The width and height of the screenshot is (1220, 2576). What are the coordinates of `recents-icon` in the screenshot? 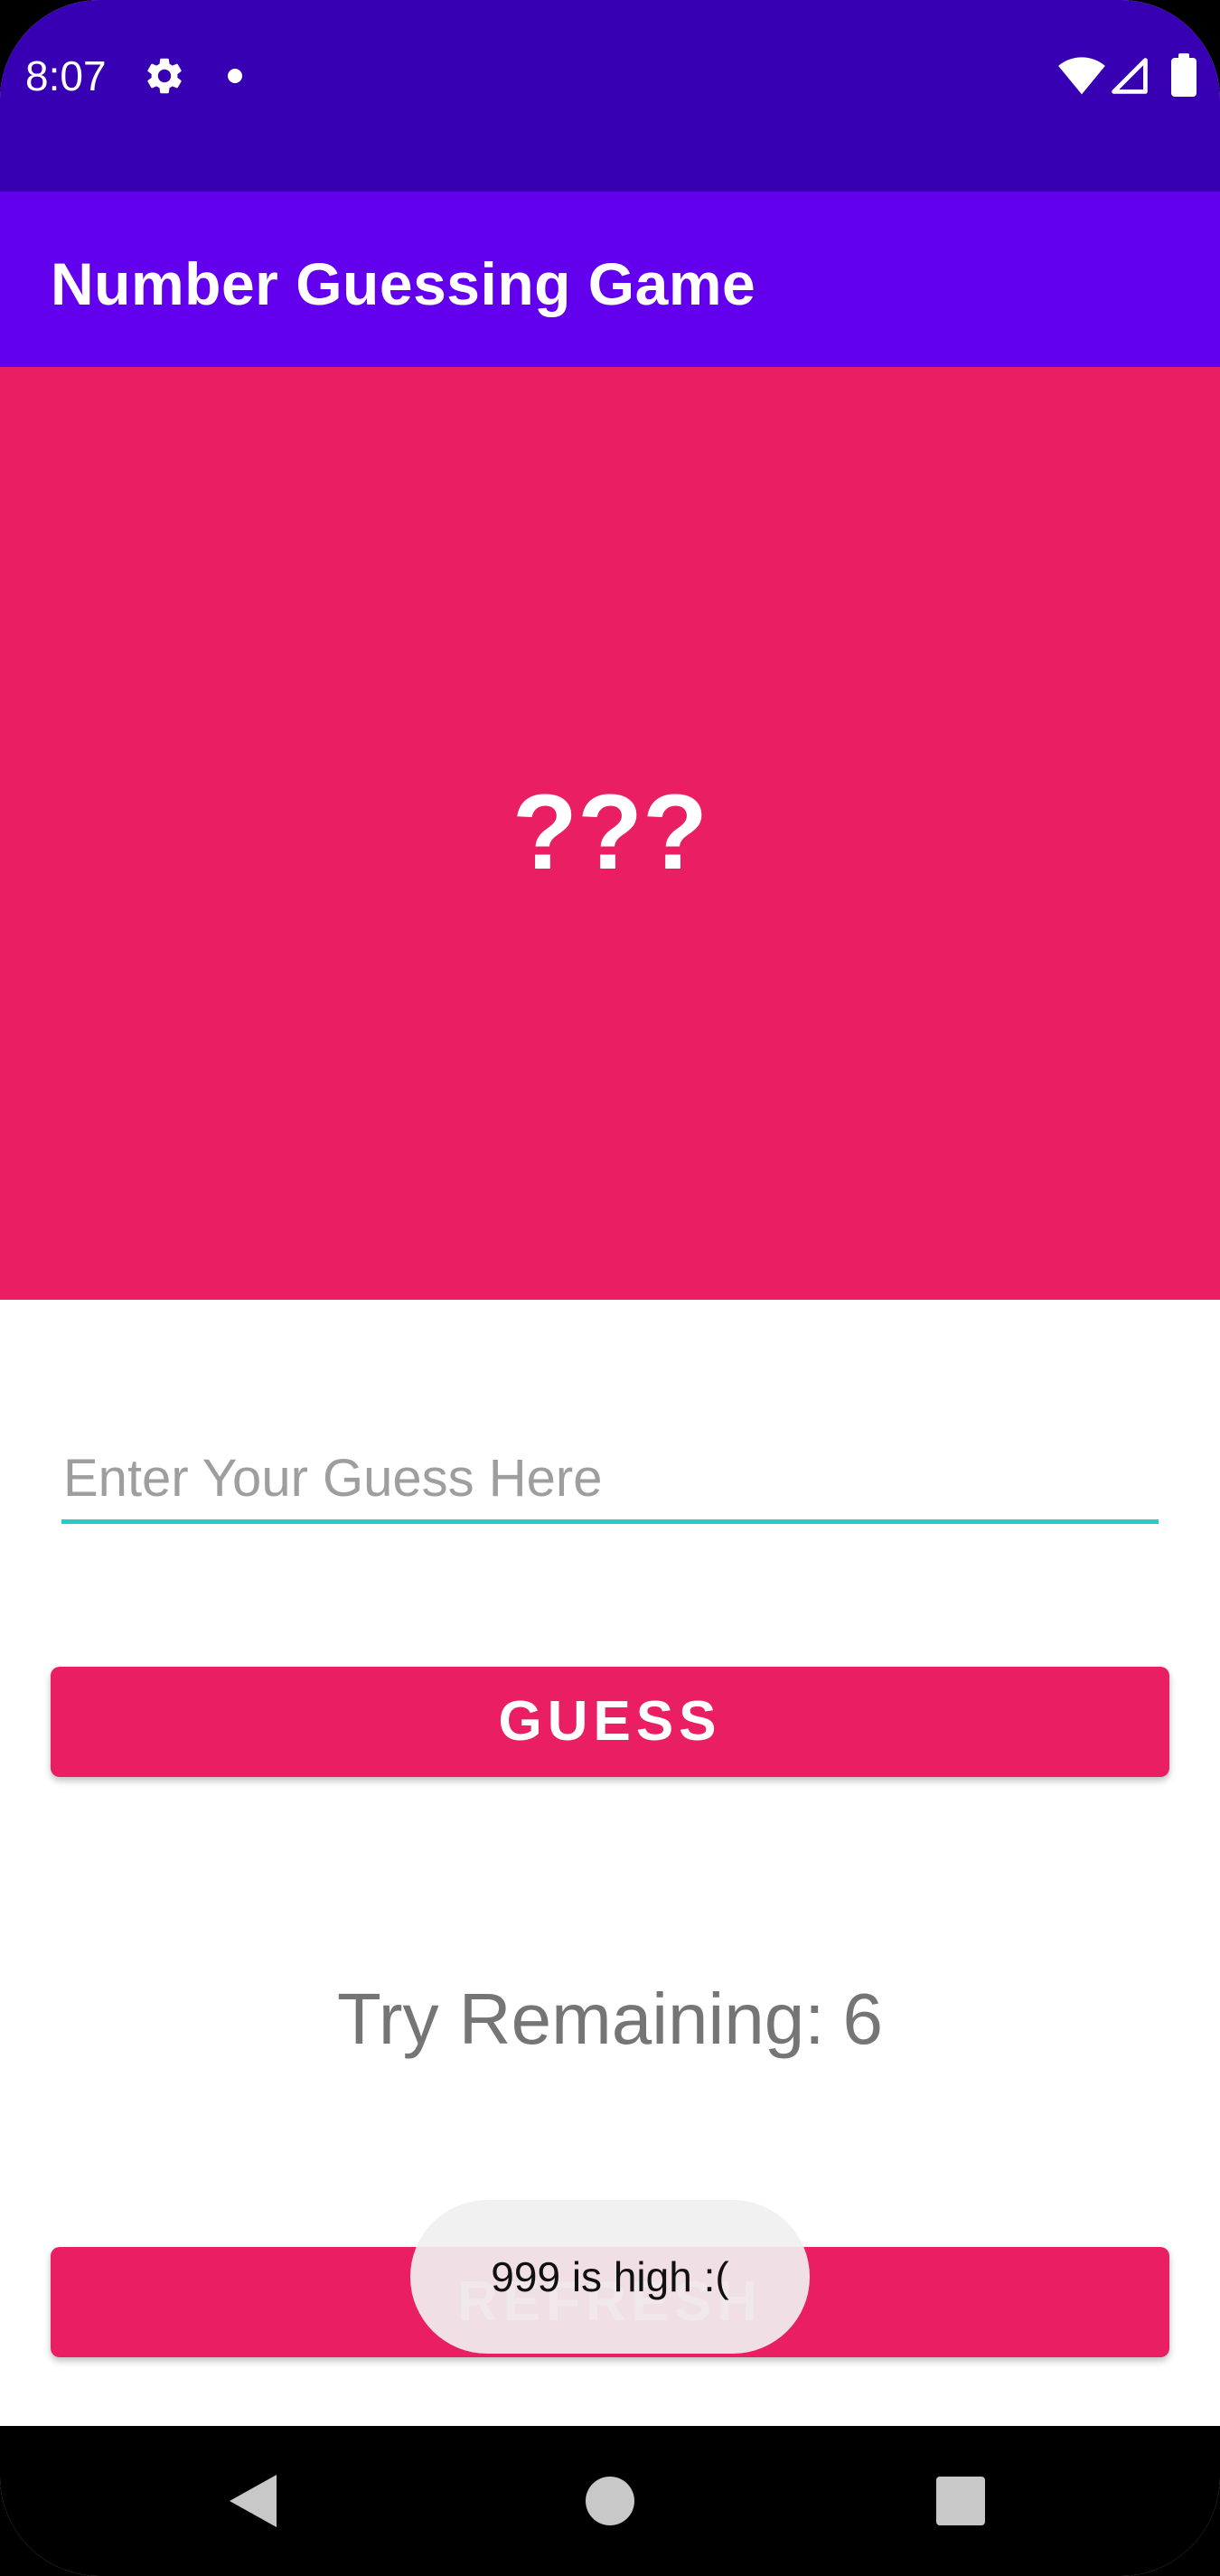 It's located at (960, 2501).